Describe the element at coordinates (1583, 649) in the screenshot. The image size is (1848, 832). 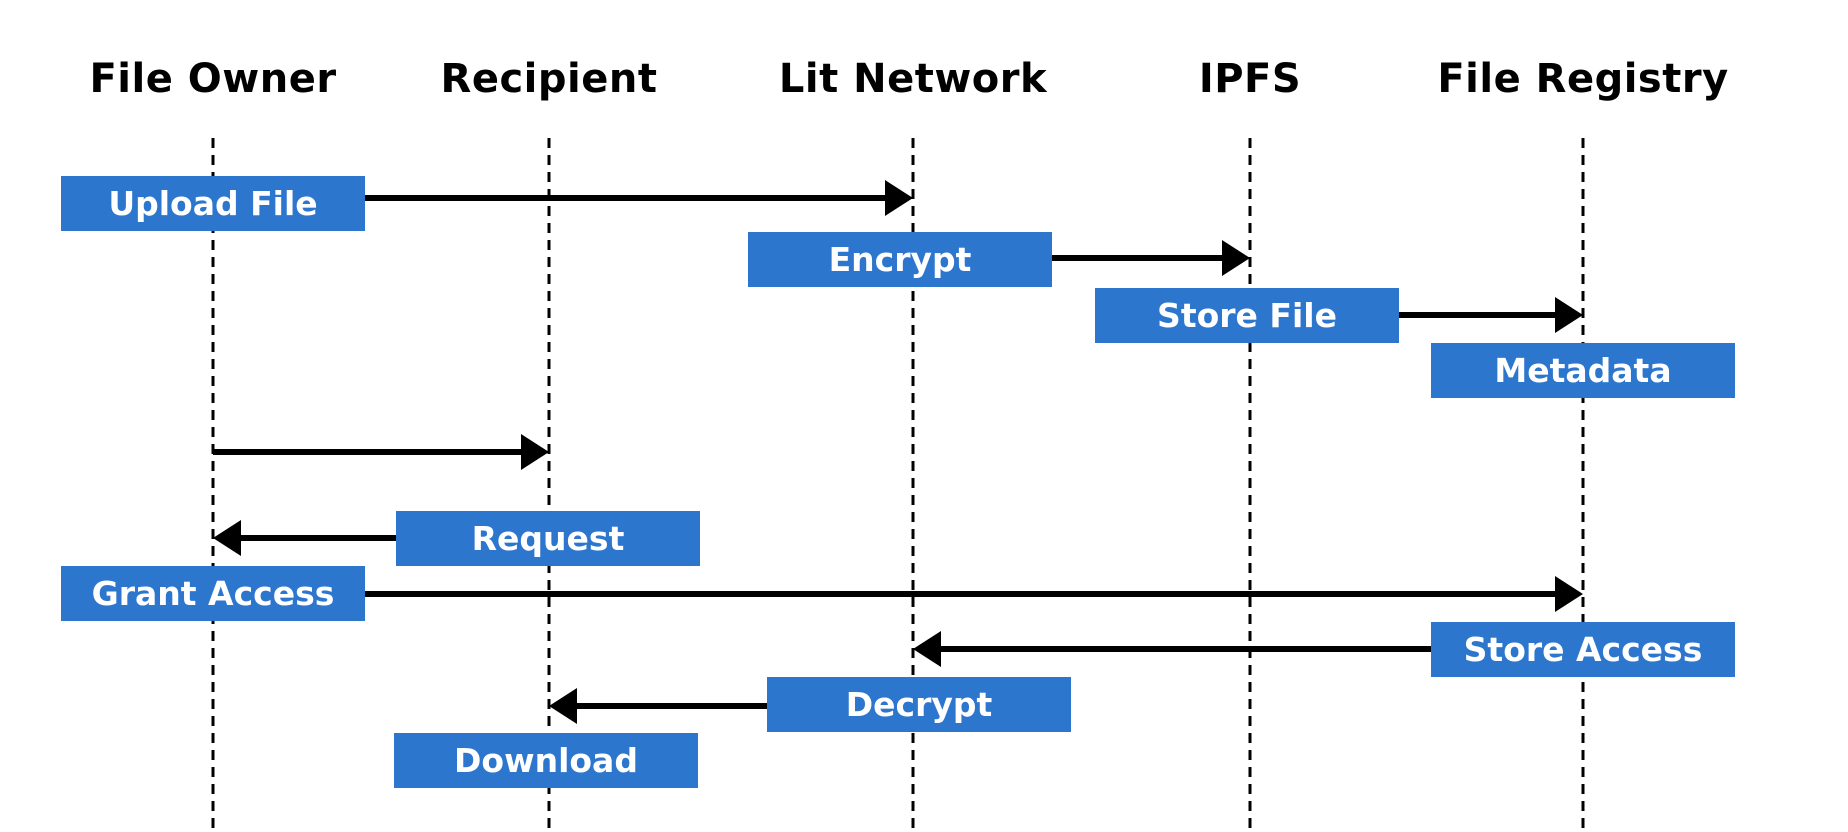
I see `step-store-access: Store Access` at that location.